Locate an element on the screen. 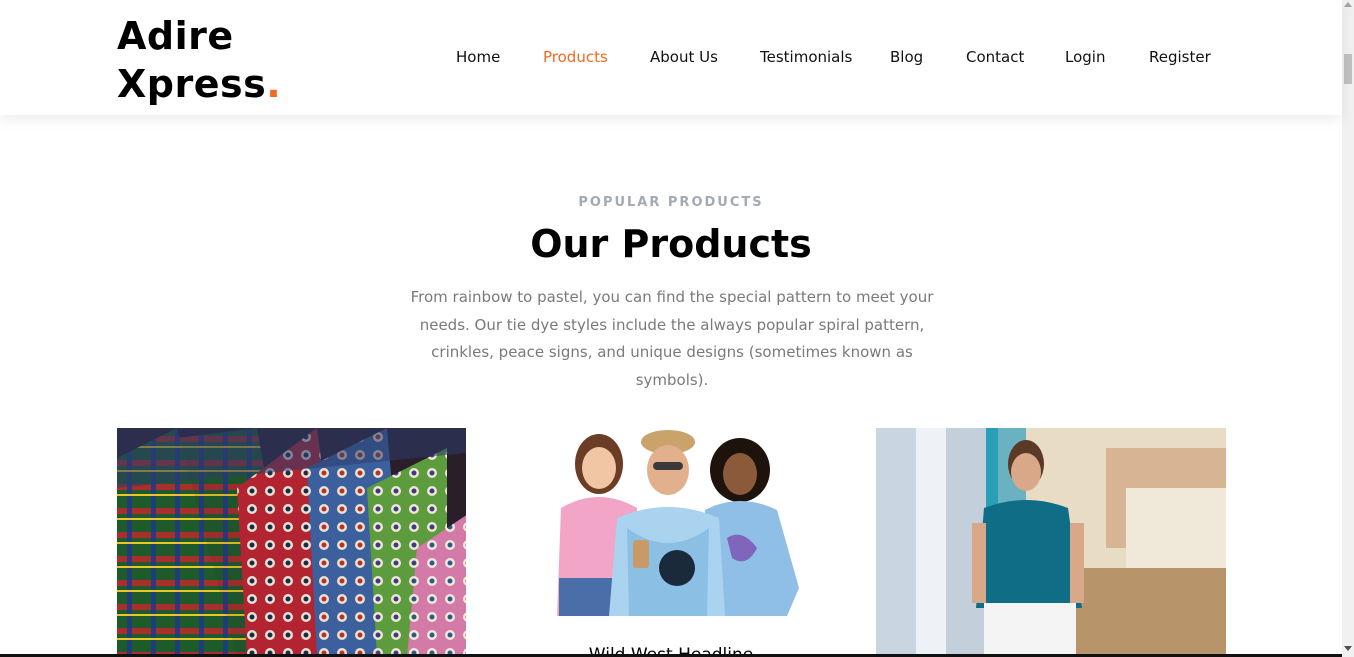 The image size is (1354, 657). nav-login: Login is located at coordinates (1085, 57).